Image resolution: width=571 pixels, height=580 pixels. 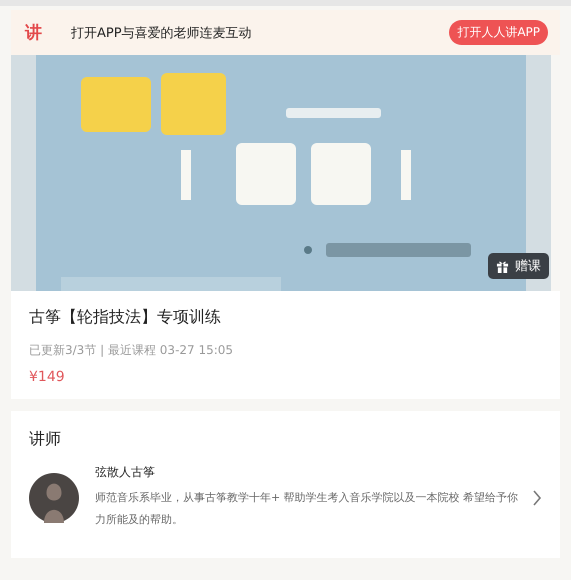 I want to click on banner-text: 打开APP与喜爱的老师连麦互动, so click(x=162, y=33).